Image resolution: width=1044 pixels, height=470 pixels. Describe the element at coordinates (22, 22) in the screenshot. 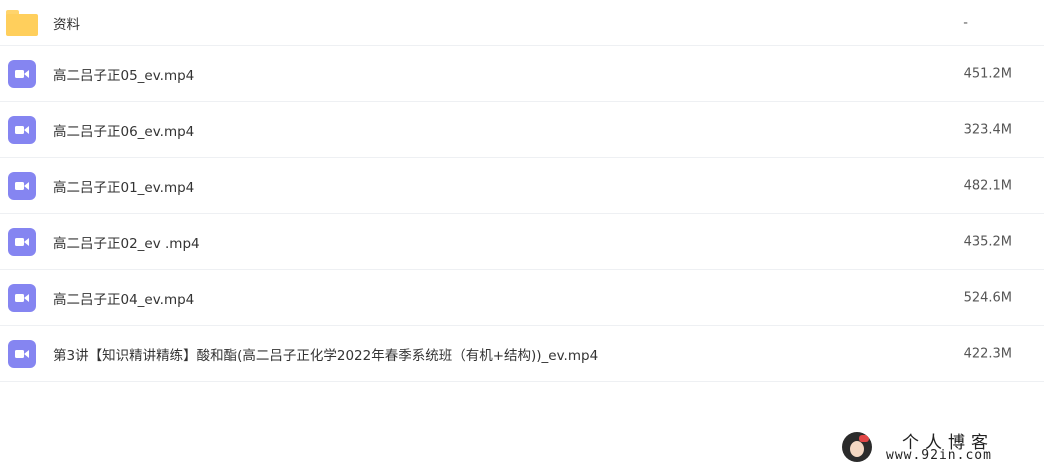

I see `folder-icon` at that location.